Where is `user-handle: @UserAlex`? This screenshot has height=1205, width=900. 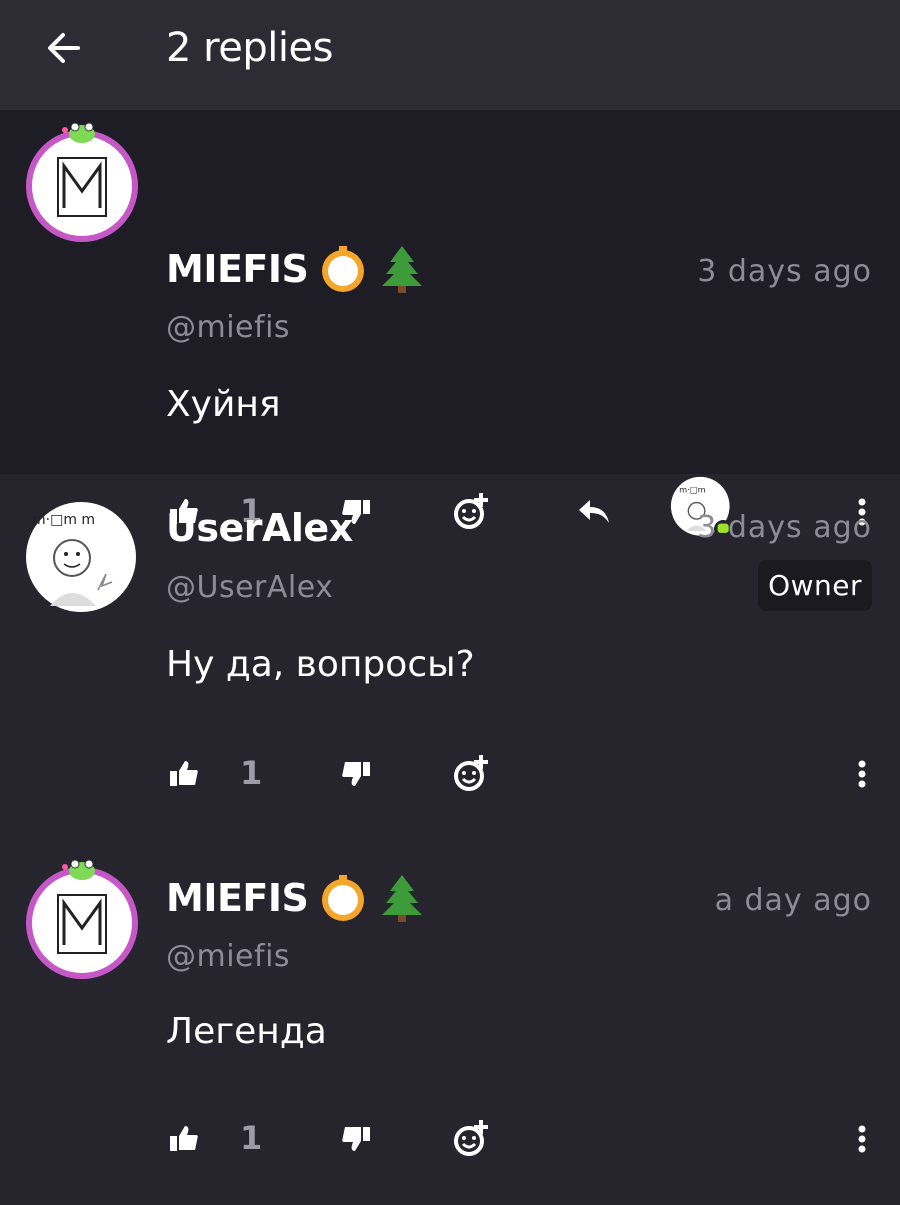
user-handle: @UserAlex is located at coordinates (250, 587).